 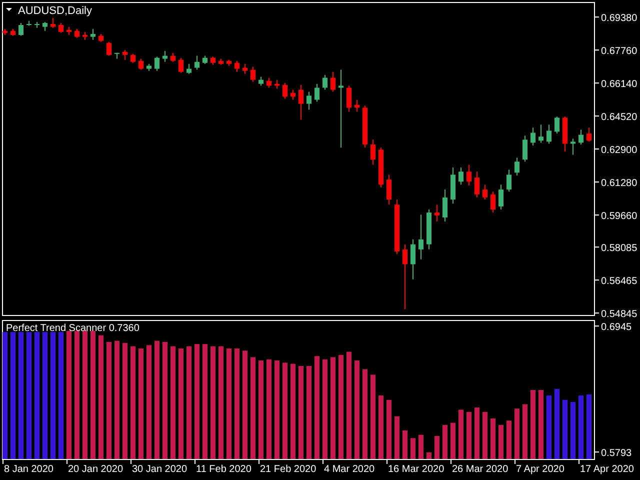 What do you see at coordinates (29, 469) in the screenshot?
I see `date-axis-label: 8 Jan 2020` at bounding box center [29, 469].